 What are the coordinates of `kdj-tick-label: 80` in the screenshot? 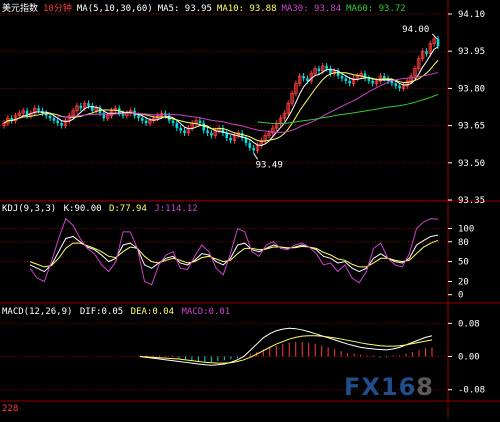 It's located at (463, 243).